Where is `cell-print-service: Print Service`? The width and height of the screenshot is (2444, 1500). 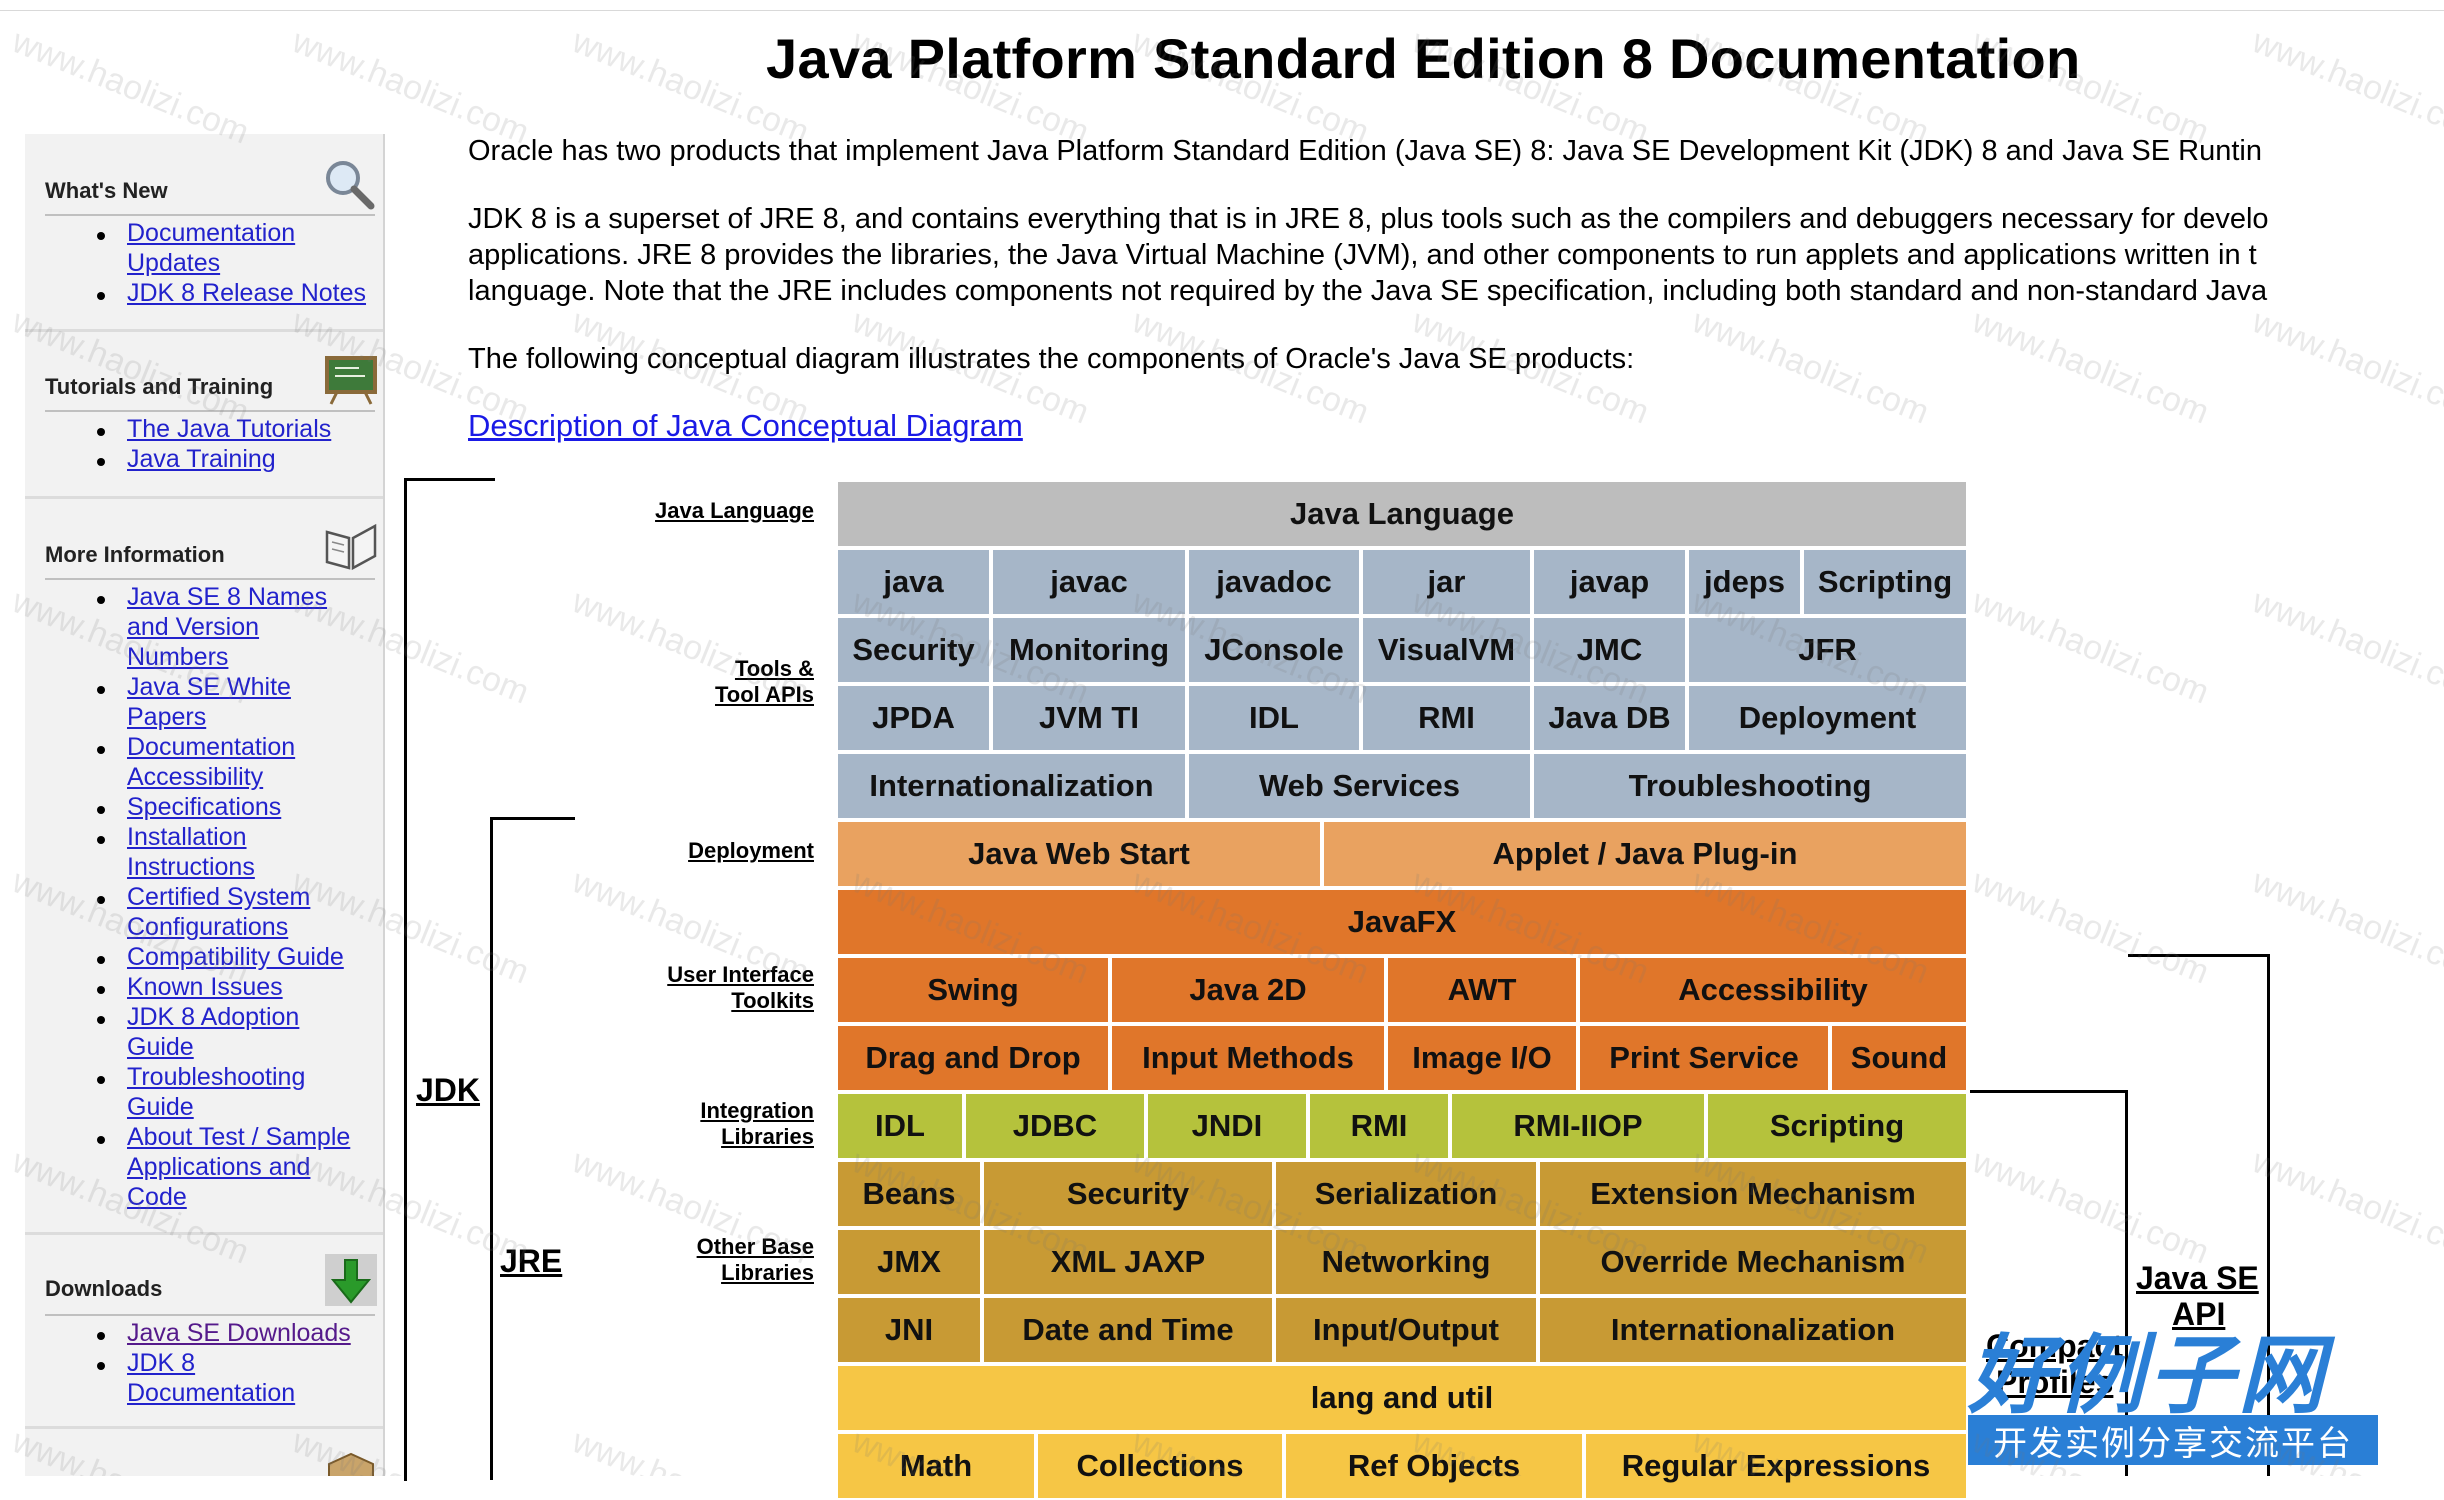 cell-print-service: Print Service is located at coordinates (1704, 1058).